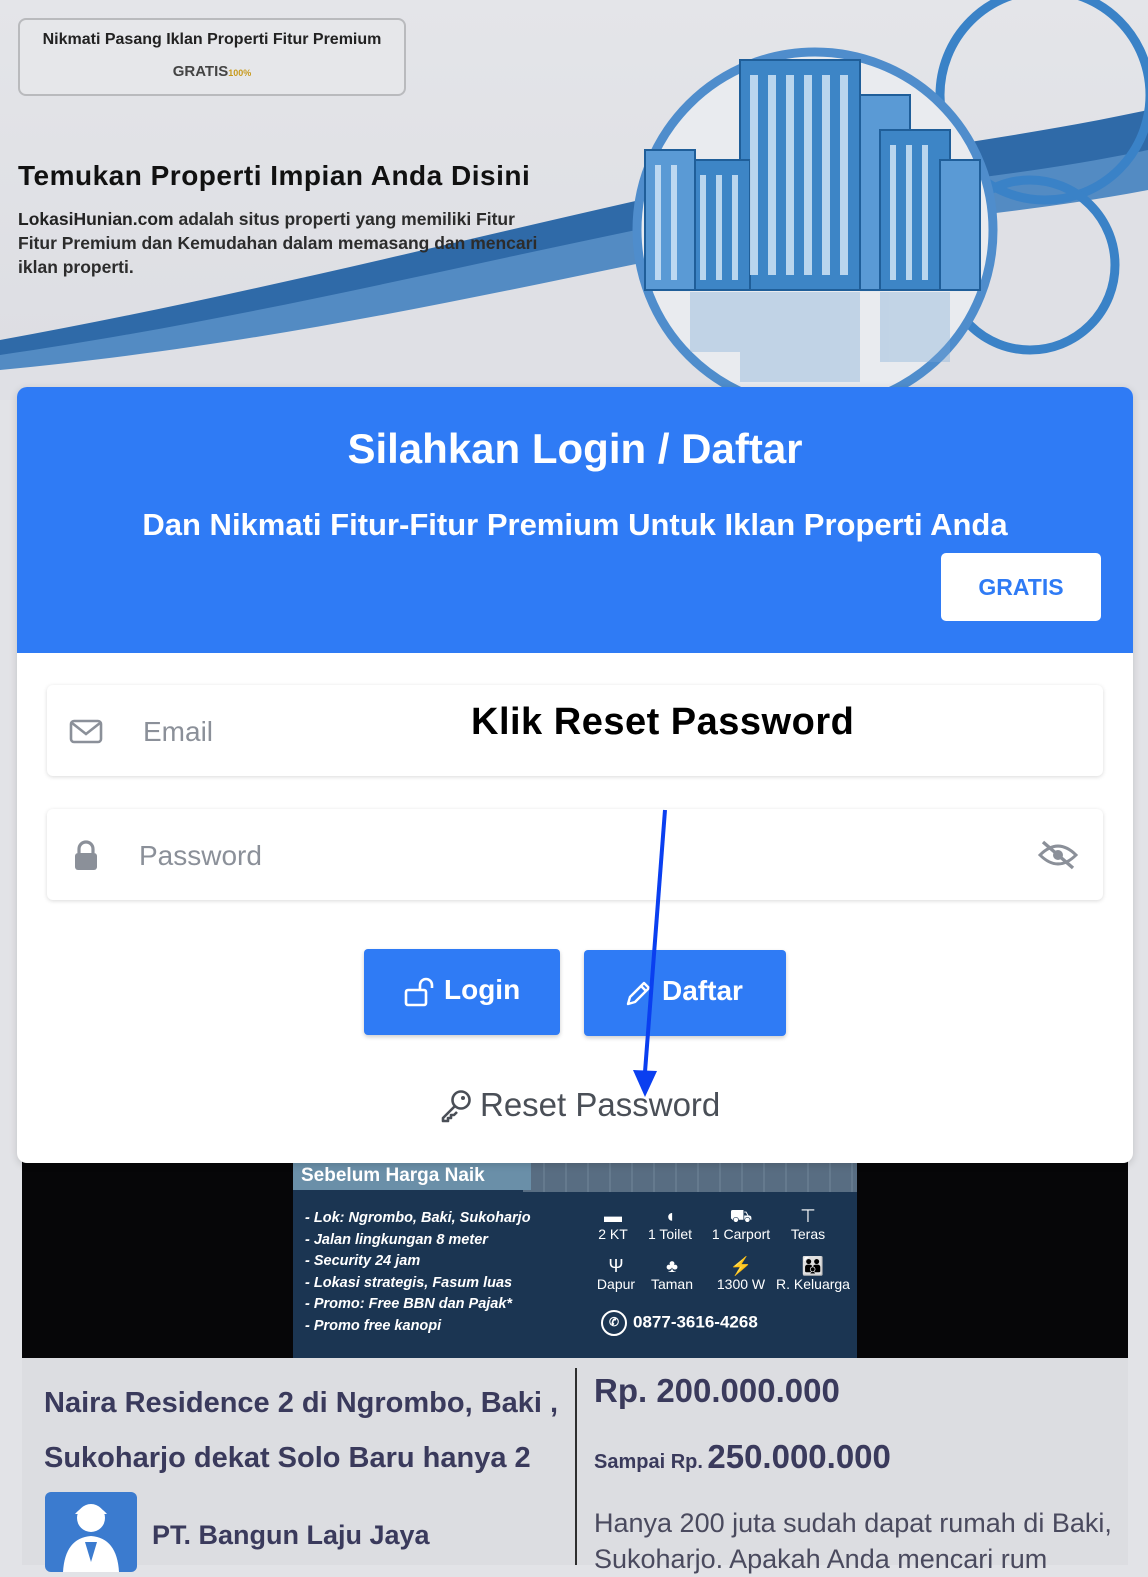 The image size is (1148, 1577). I want to click on amenity-toilet: ◖ 1 Toilet, so click(670, 1224).